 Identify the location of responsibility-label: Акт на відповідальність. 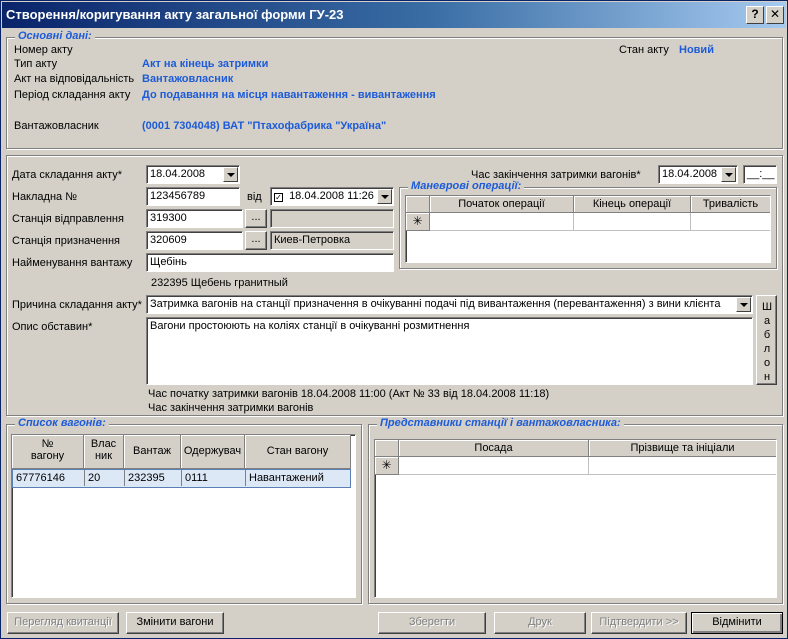
(74, 79).